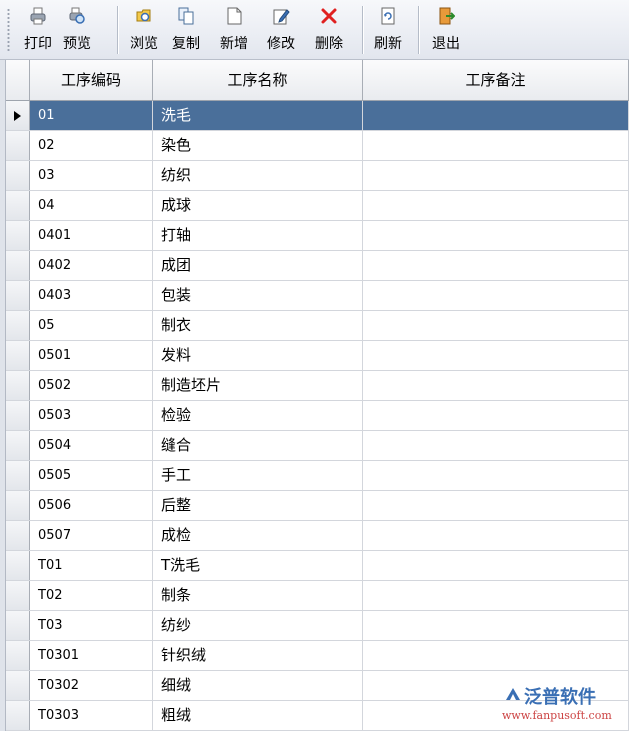 This screenshot has width=629, height=731. I want to click on cell-name: 检验, so click(258, 415).